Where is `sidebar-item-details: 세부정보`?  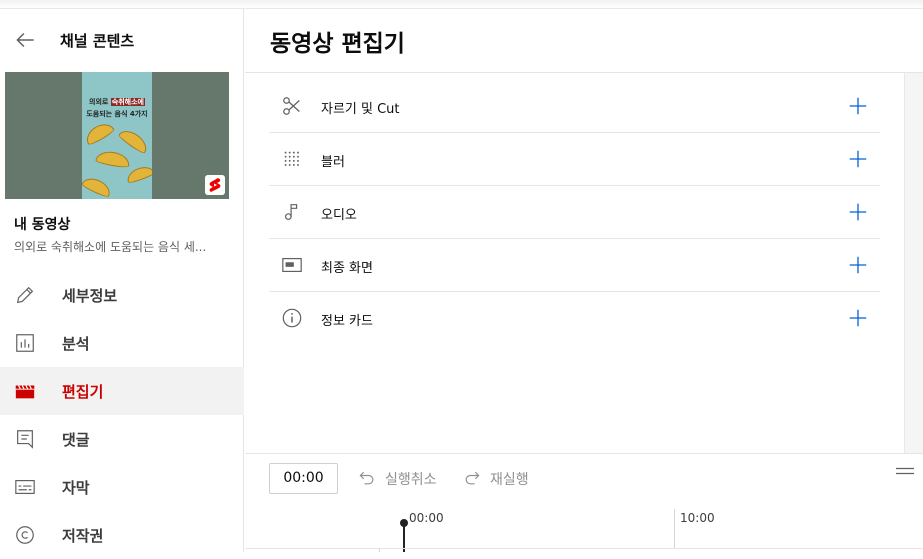
sidebar-item-details: 세부정보 is located at coordinates (122, 295).